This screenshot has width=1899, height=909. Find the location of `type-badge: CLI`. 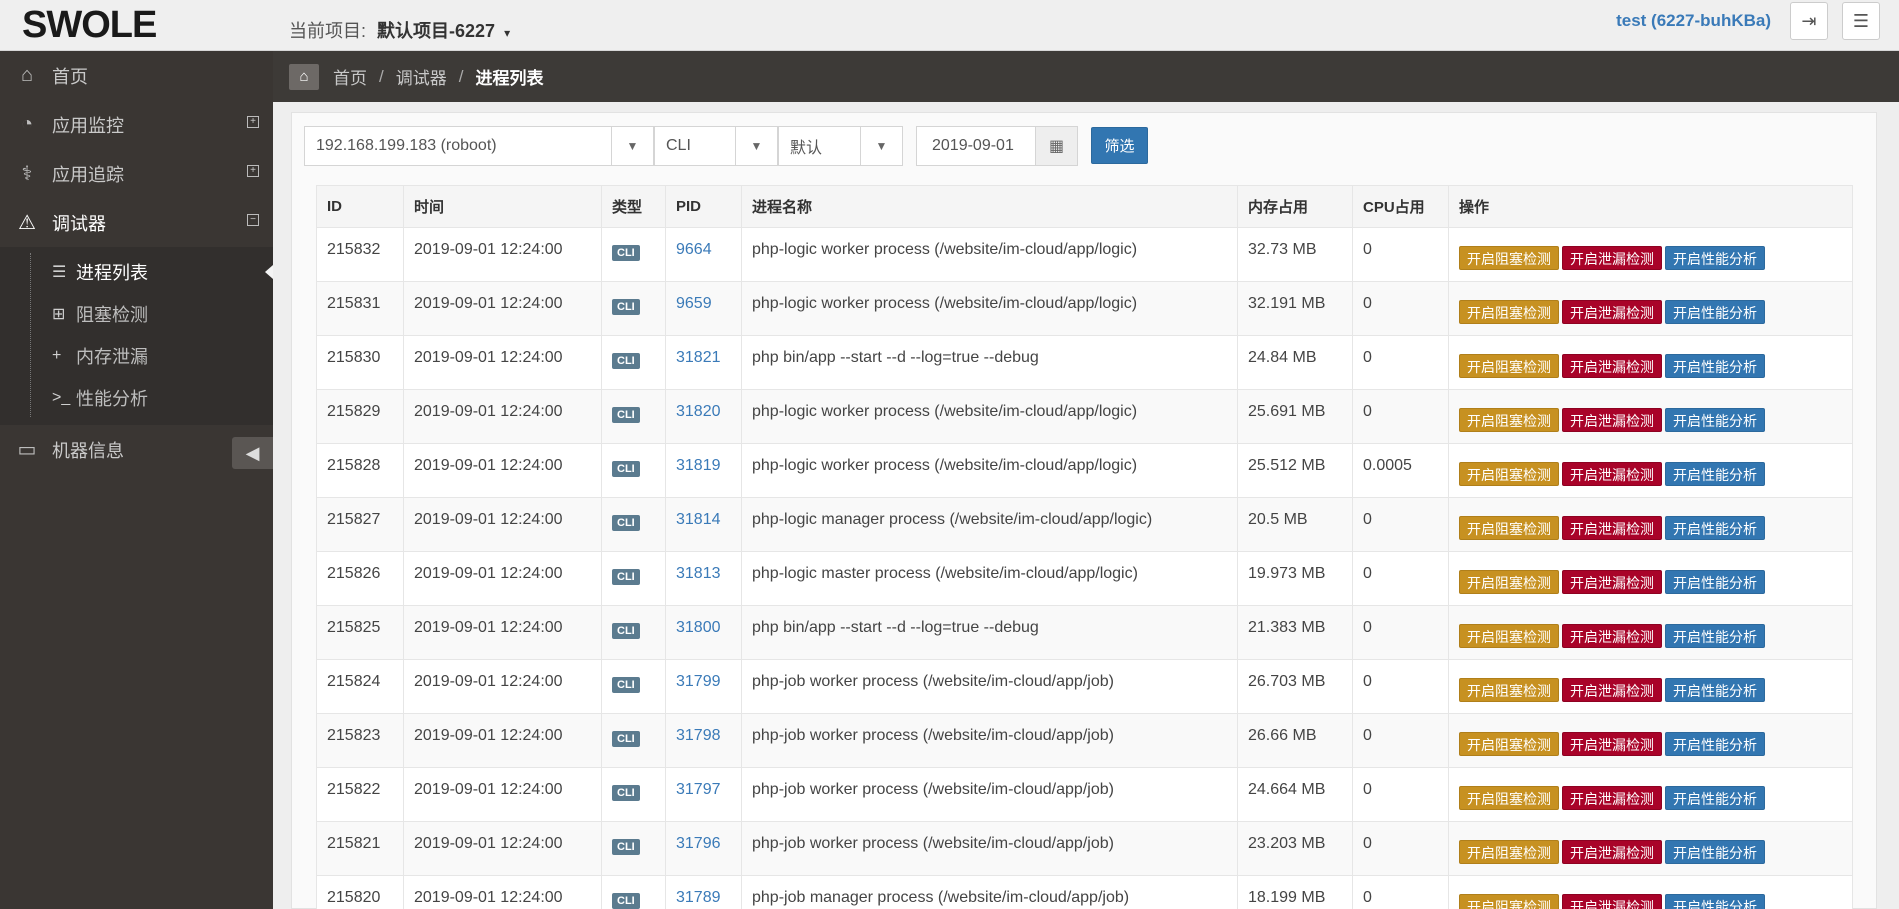

type-badge: CLI is located at coordinates (626, 739).